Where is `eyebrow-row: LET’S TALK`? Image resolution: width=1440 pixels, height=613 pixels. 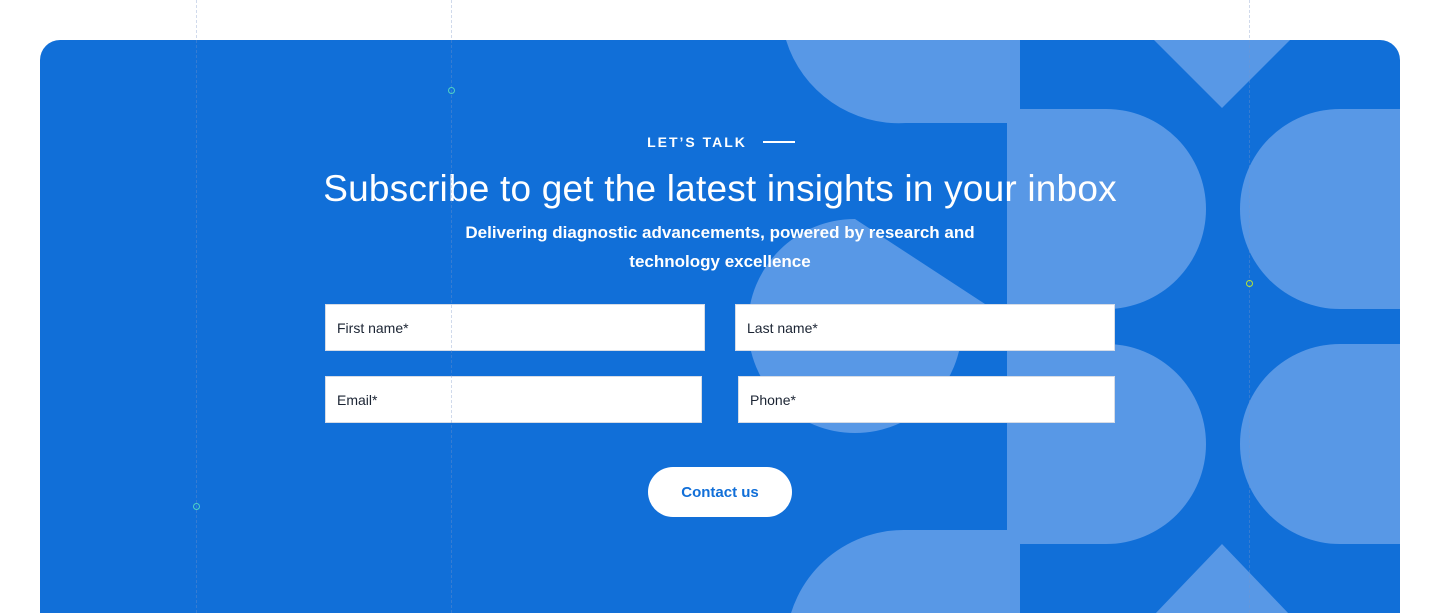 eyebrow-row: LET’S TALK is located at coordinates (720, 142).